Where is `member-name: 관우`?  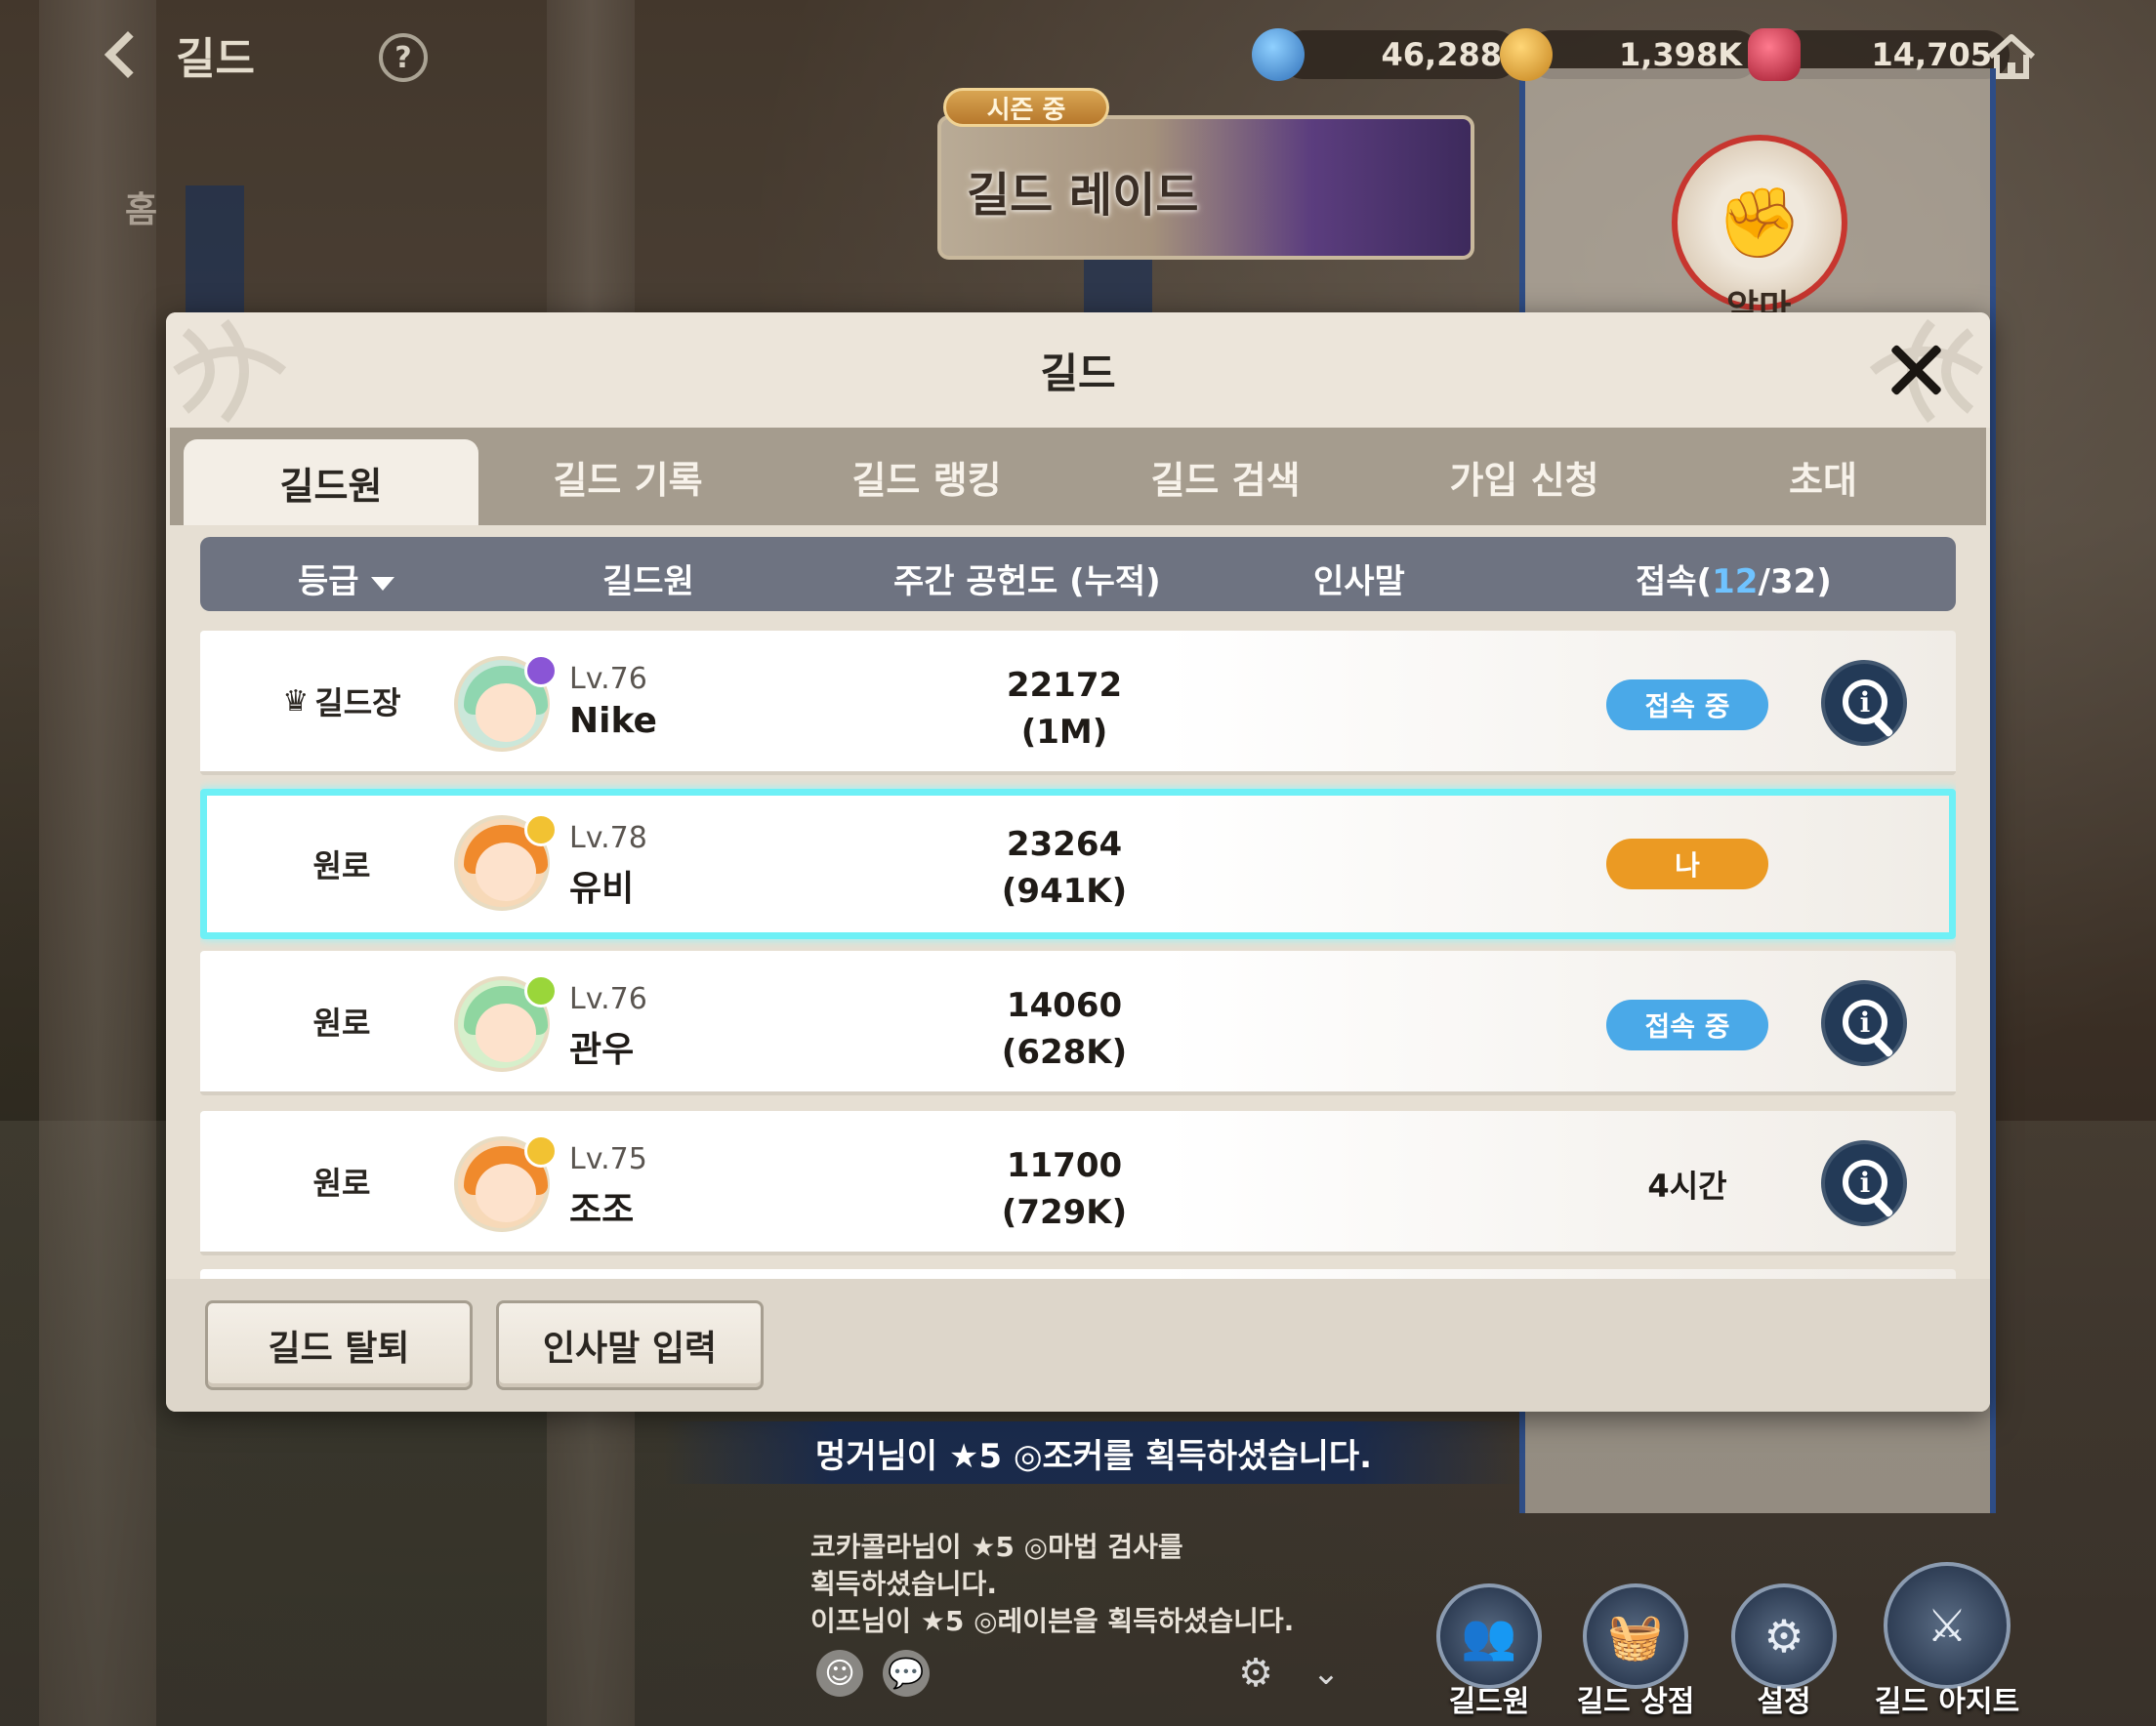
member-name: 관우 is located at coordinates (602, 1050).